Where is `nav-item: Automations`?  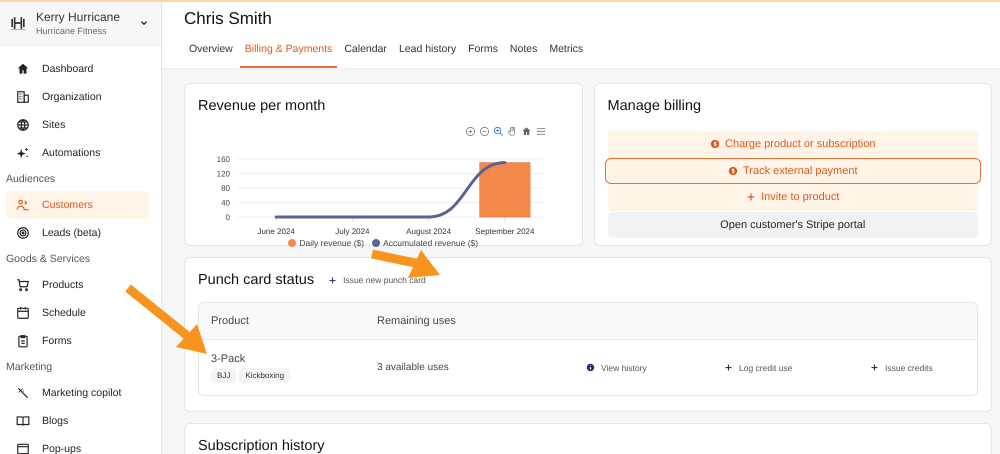
nav-item: Automations is located at coordinates (77, 153).